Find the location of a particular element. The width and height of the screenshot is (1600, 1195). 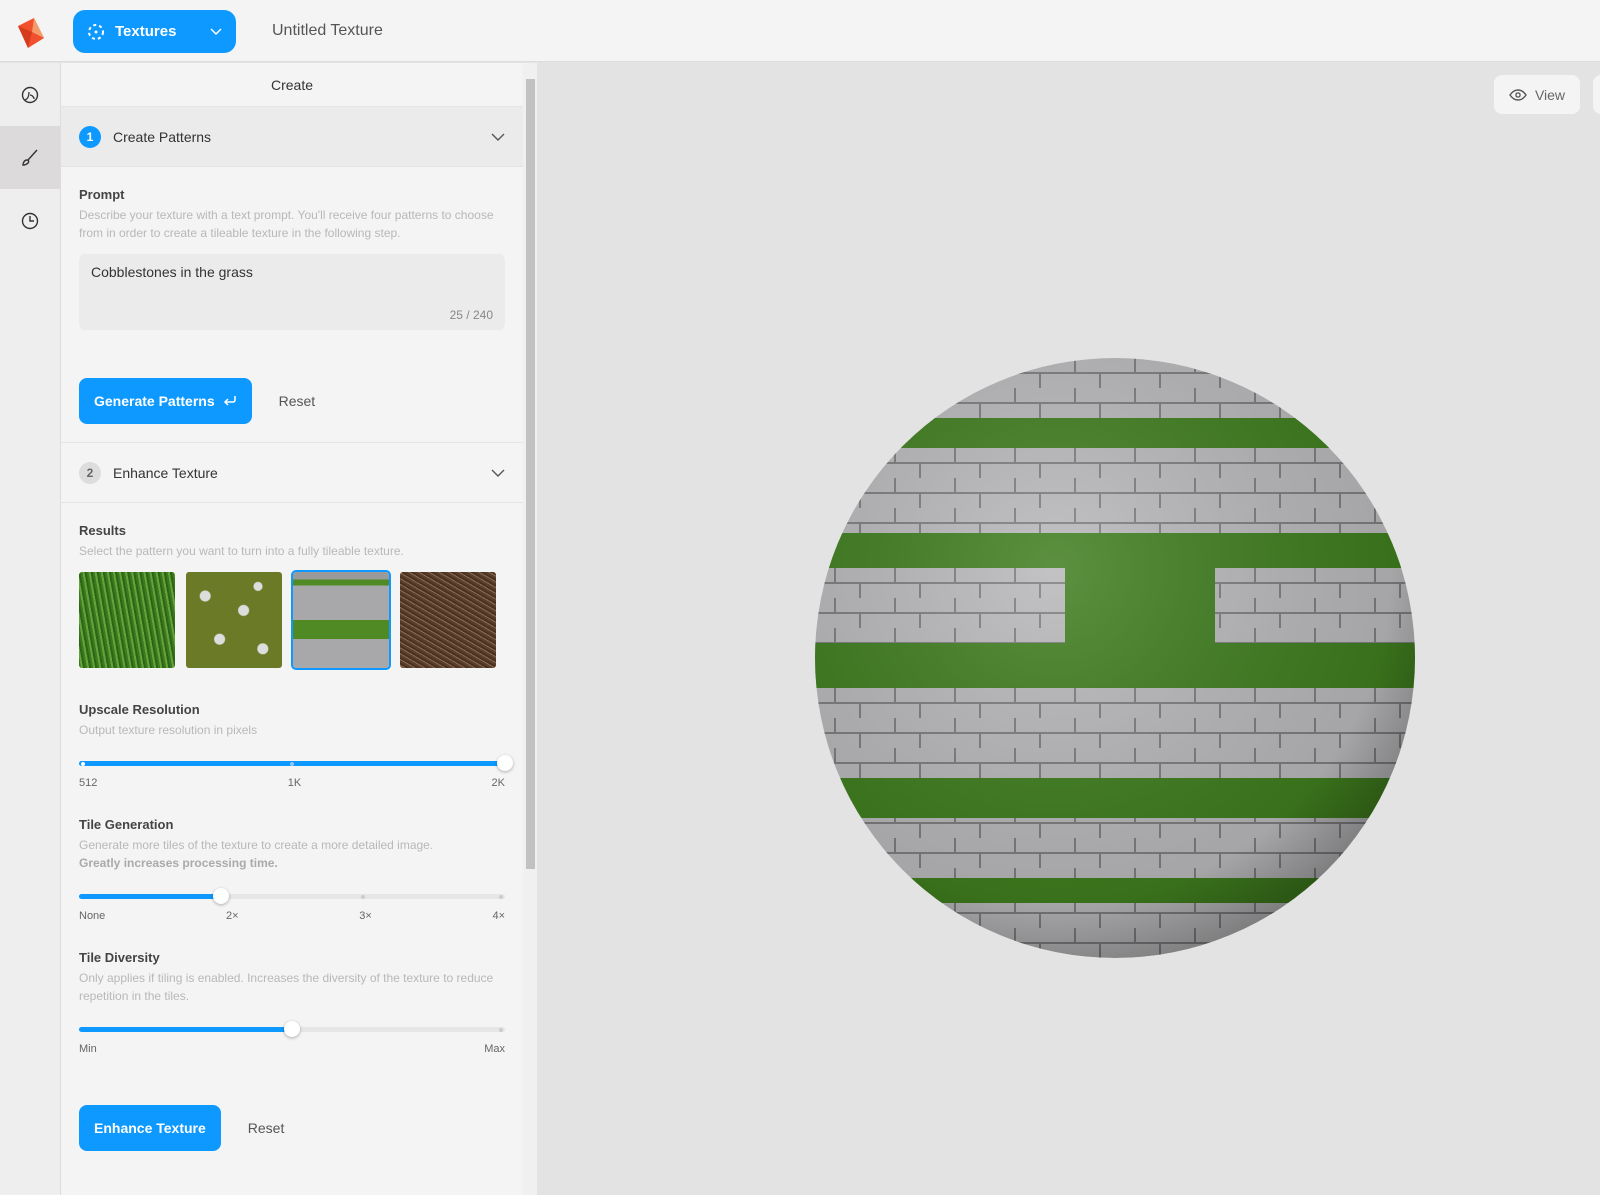

panel-scrollbar is located at coordinates (530, 629).